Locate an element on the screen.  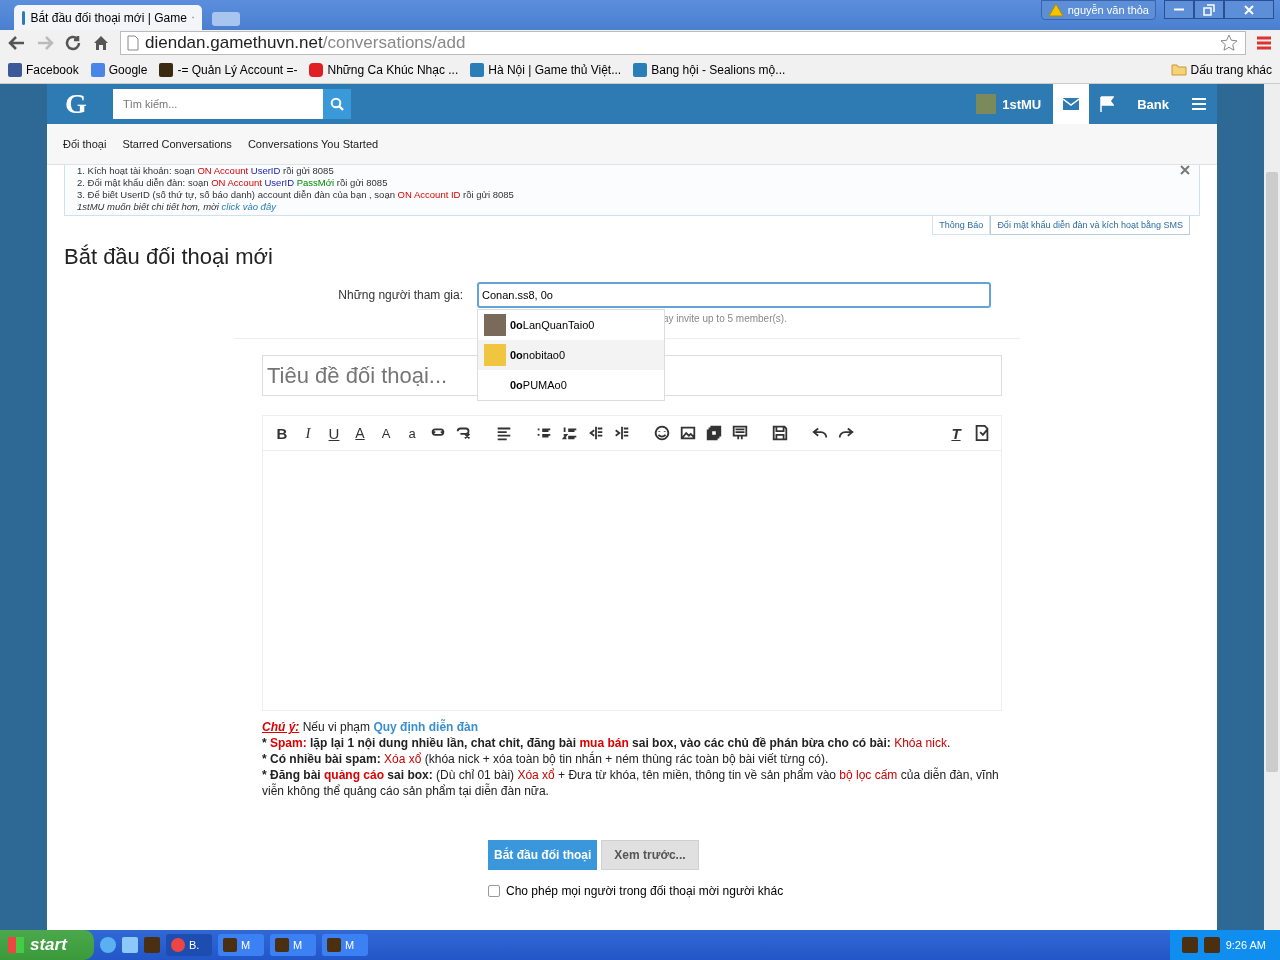
clock: 9:26 AM is located at coordinates (1245, 945).